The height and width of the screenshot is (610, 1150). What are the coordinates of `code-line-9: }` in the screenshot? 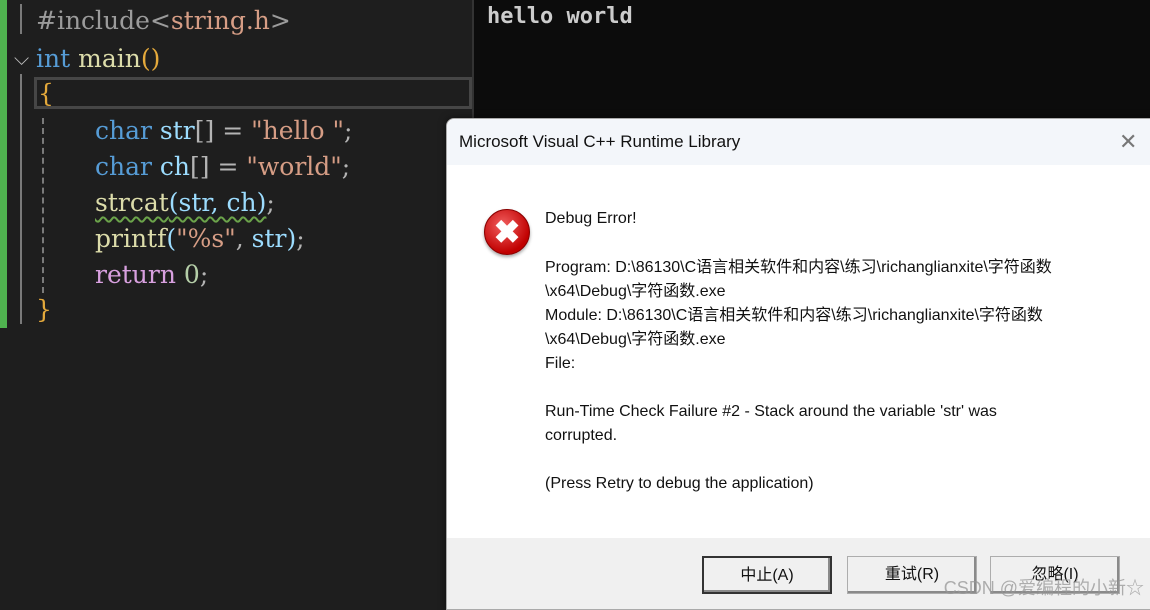 It's located at (44, 310).